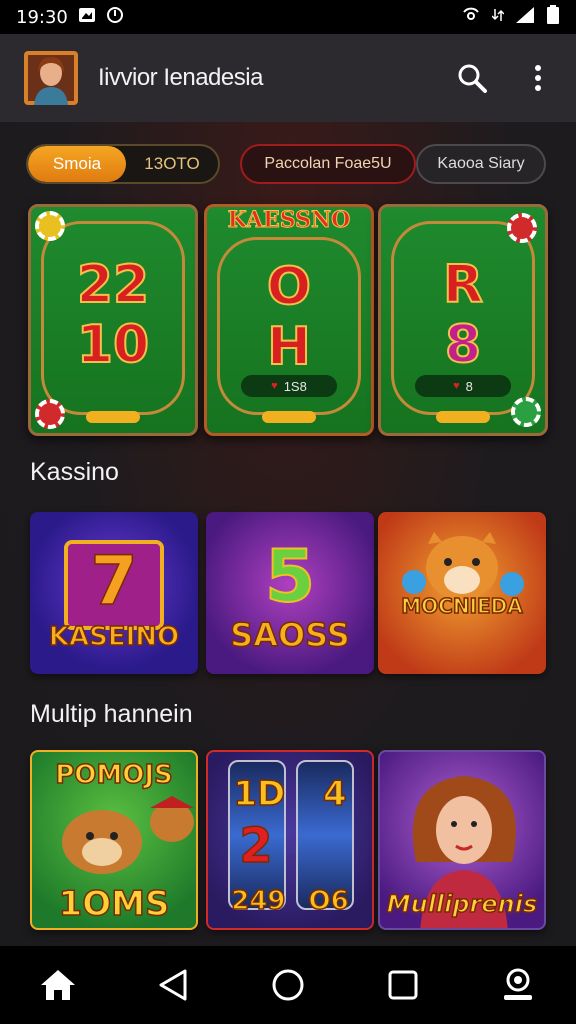 Image resolution: width=576 pixels, height=1024 pixels. What do you see at coordinates (463, 345) in the screenshot?
I see `table-number-bottom: 8` at bounding box center [463, 345].